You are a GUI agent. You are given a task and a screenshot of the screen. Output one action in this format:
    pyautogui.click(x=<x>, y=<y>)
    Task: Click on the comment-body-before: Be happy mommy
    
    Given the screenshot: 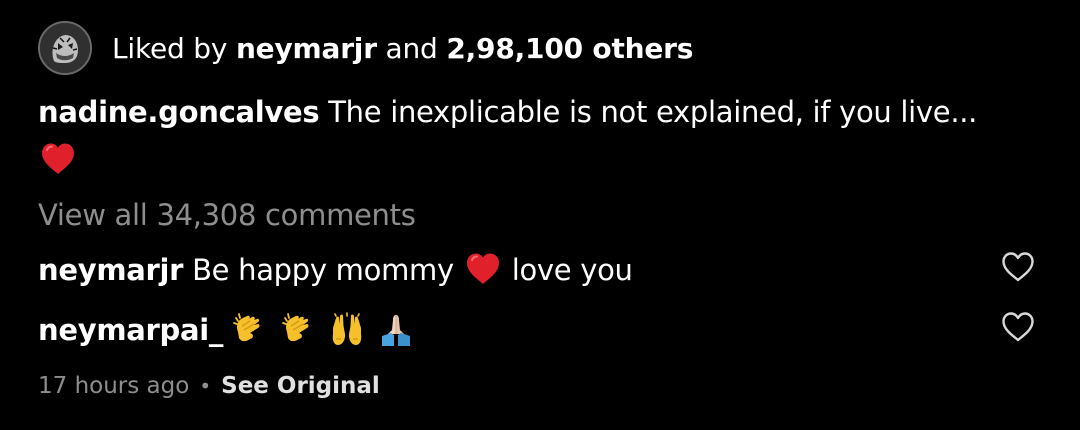 What is the action you would take?
    pyautogui.click(x=323, y=270)
    